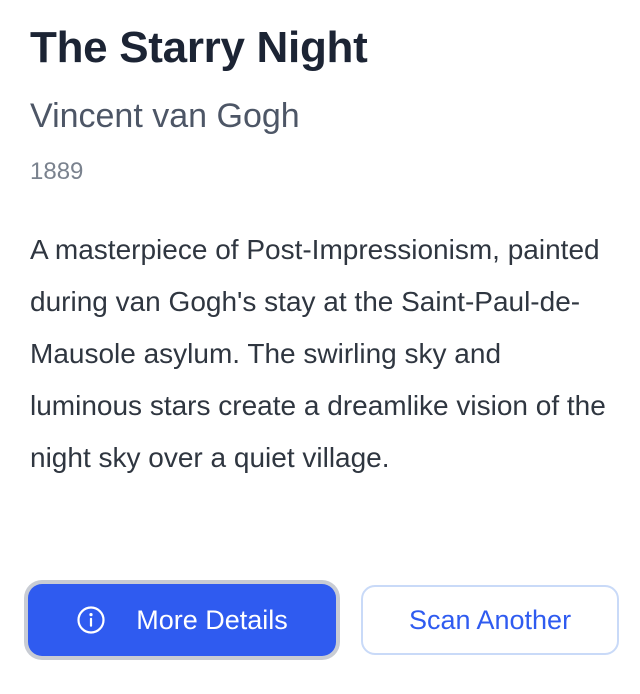 The height and width of the screenshot is (694, 640). Describe the element at coordinates (91, 620) in the screenshot. I see `info-icon` at that location.